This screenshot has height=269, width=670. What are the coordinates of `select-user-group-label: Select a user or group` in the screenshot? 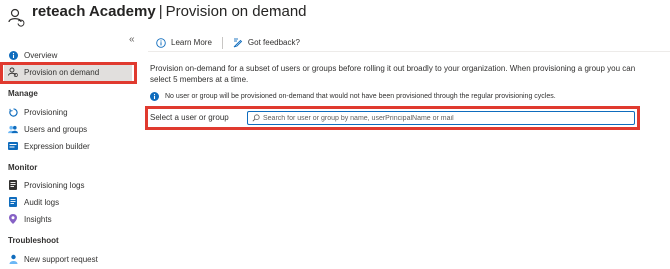 It's located at (189, 117).